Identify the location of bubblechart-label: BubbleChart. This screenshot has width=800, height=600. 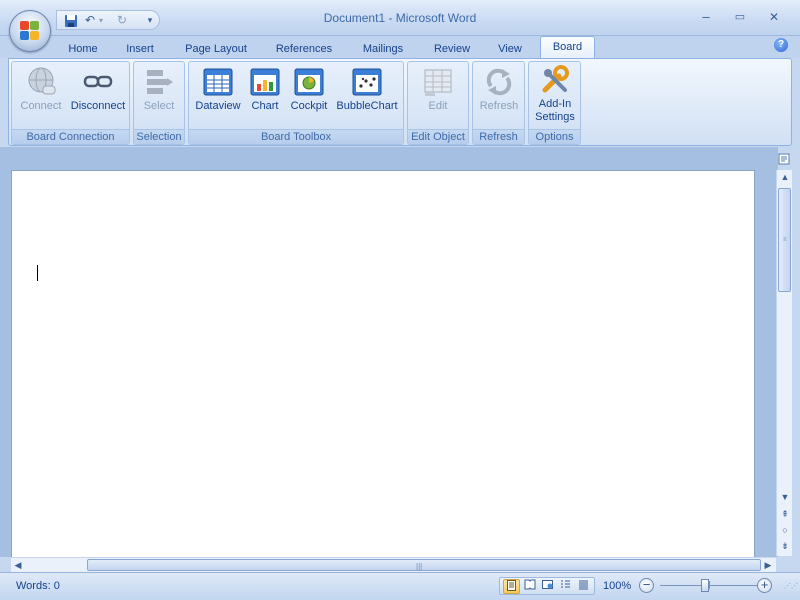
(367, 106).